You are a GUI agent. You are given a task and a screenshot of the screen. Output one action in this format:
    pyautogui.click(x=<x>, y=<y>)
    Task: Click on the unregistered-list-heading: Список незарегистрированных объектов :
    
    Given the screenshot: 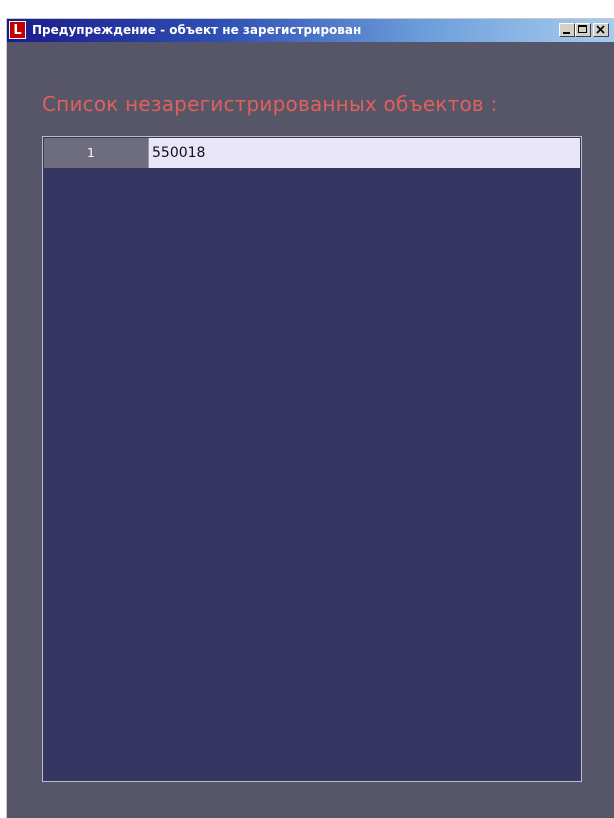 What is the action you would take?
    pyautogui.click(x=270, y=104)
    